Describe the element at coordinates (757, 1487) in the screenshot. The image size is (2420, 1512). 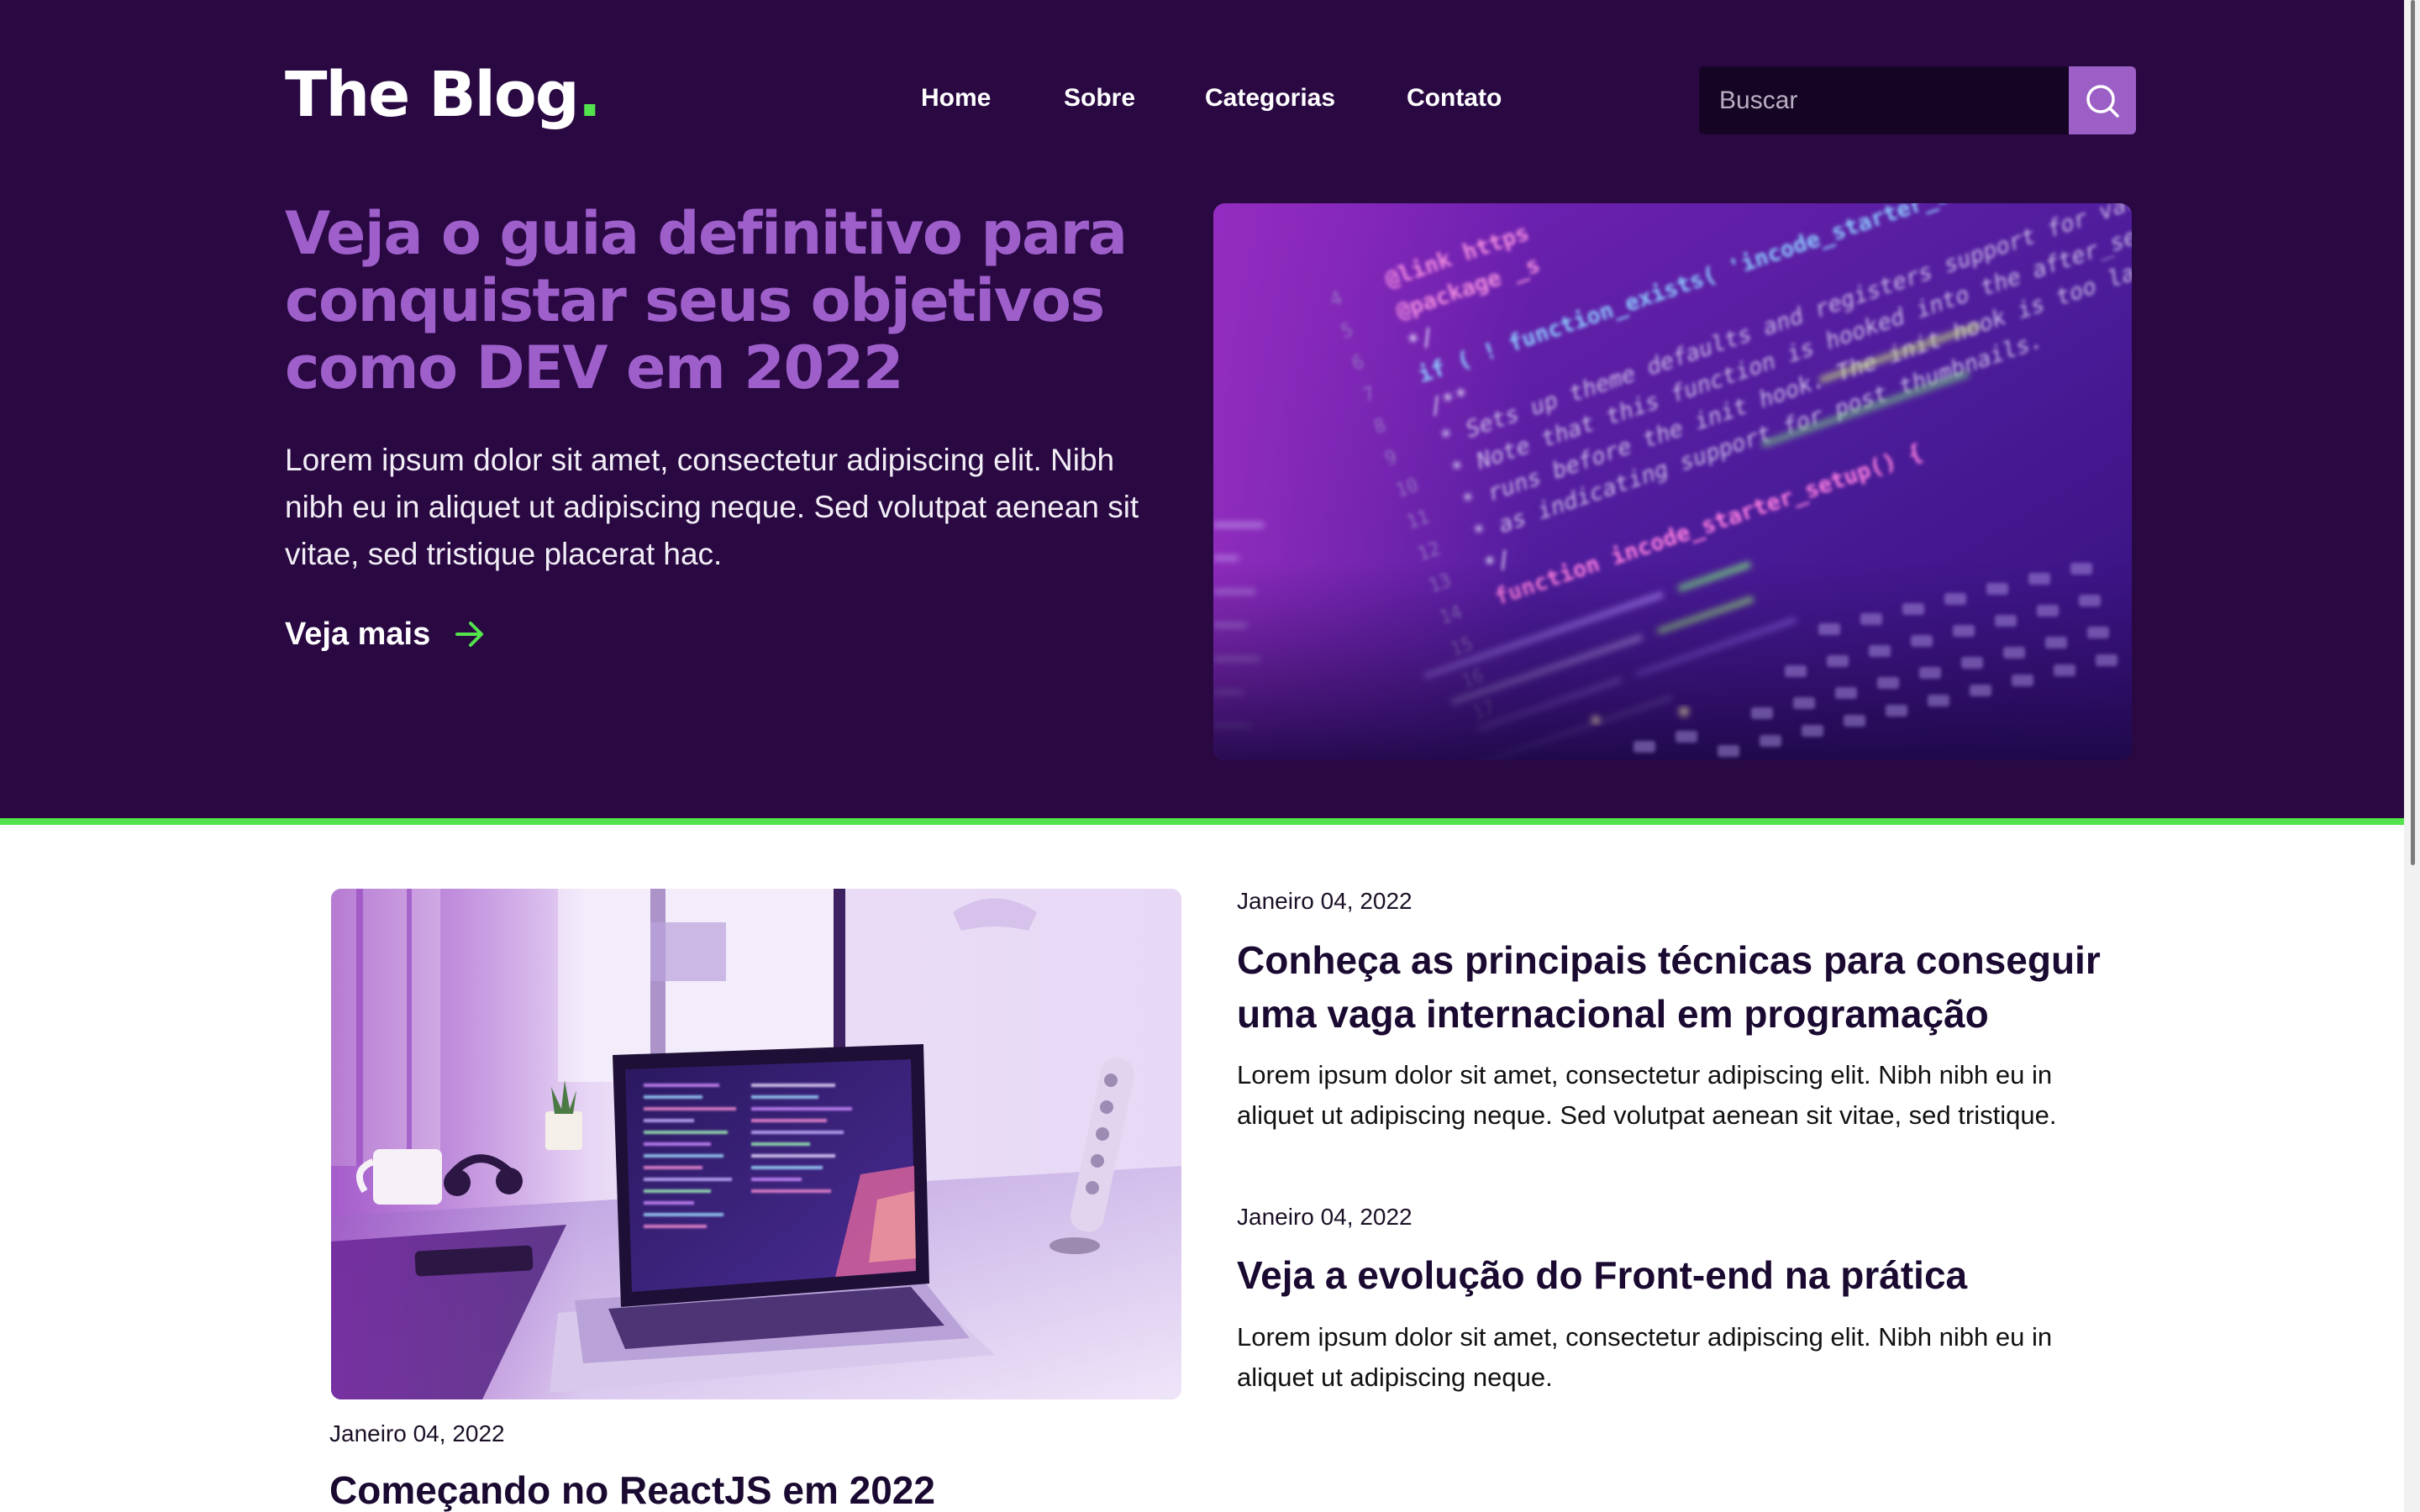
I see `featured-post-title: Começando no ReactJS em 2022` at that location.